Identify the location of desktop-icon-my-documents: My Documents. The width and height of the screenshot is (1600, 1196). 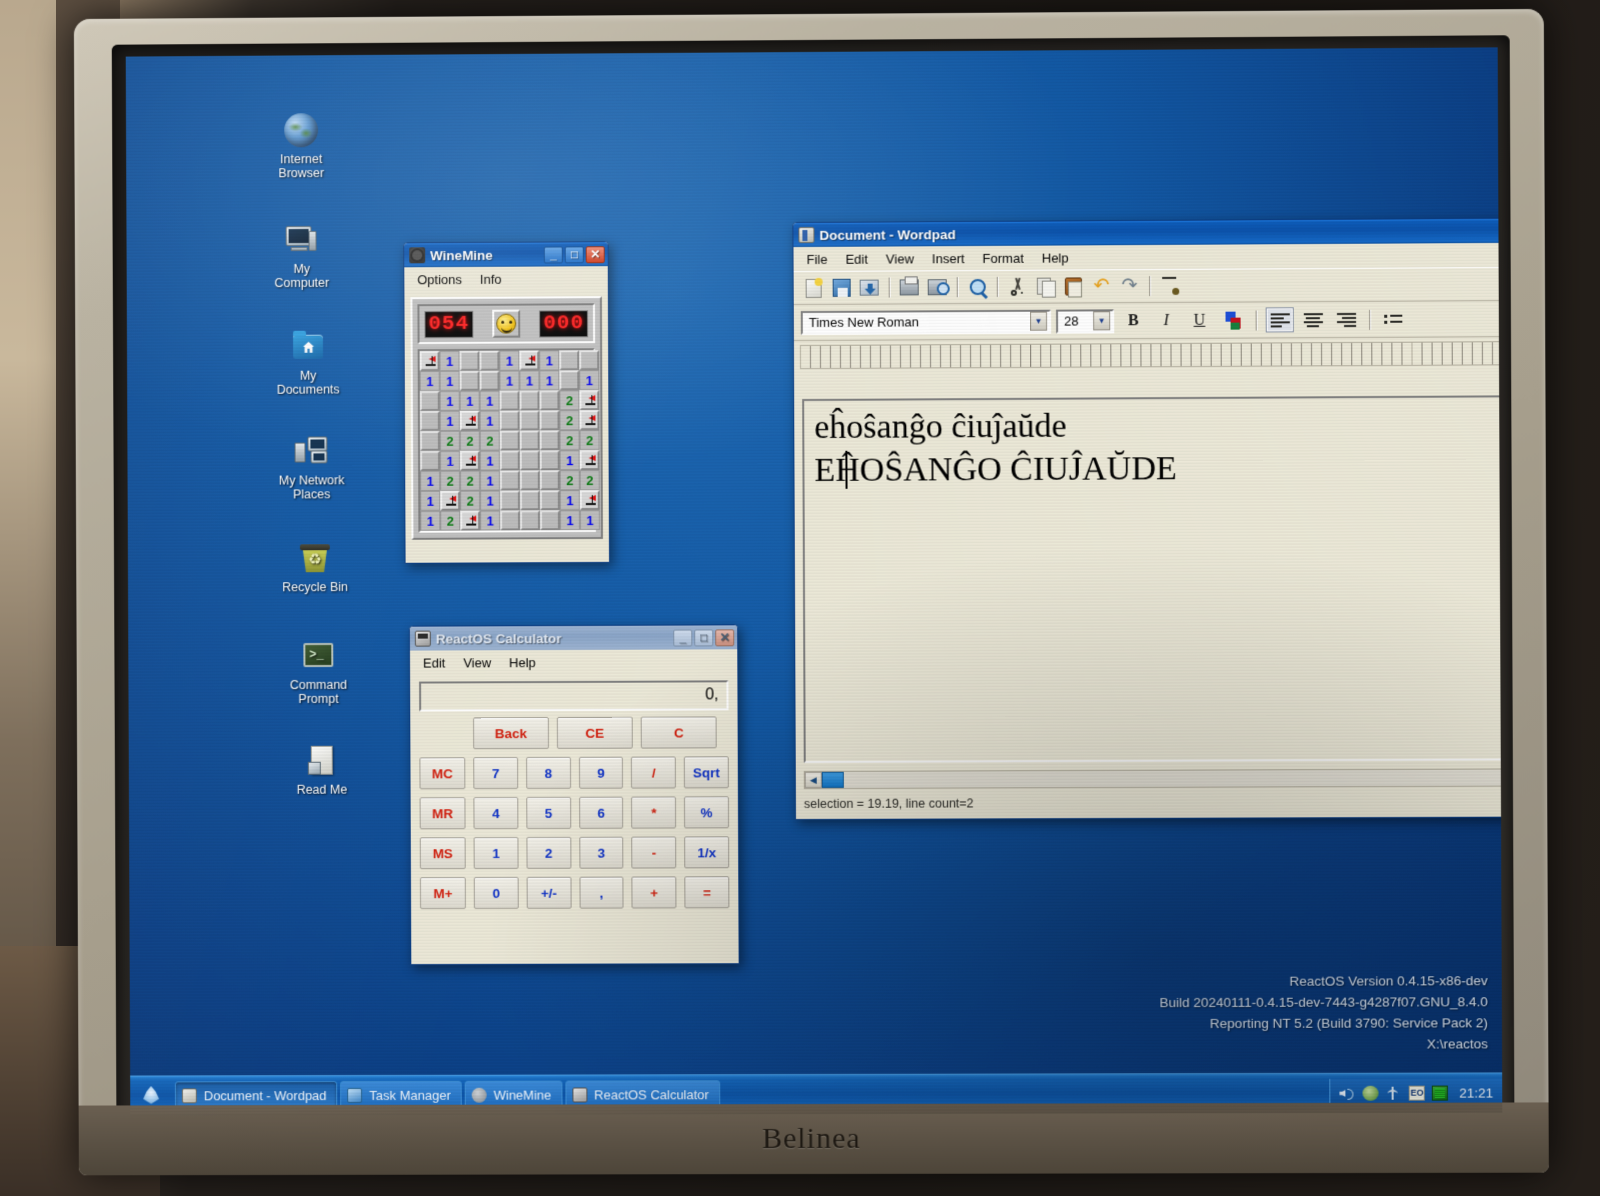
(308, 363).